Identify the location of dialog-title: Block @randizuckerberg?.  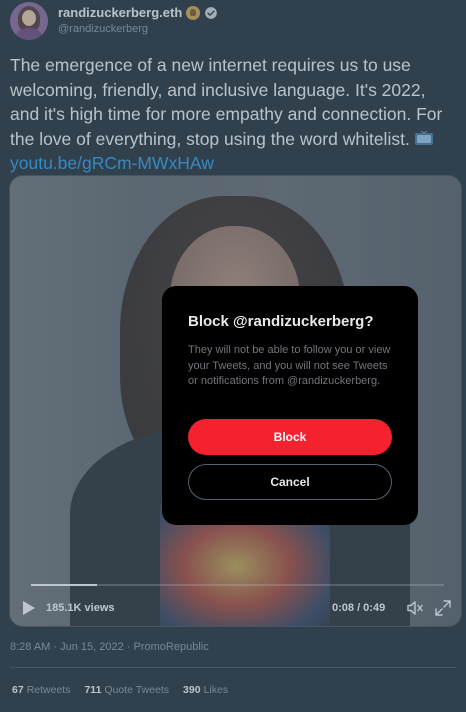
(281, 321).